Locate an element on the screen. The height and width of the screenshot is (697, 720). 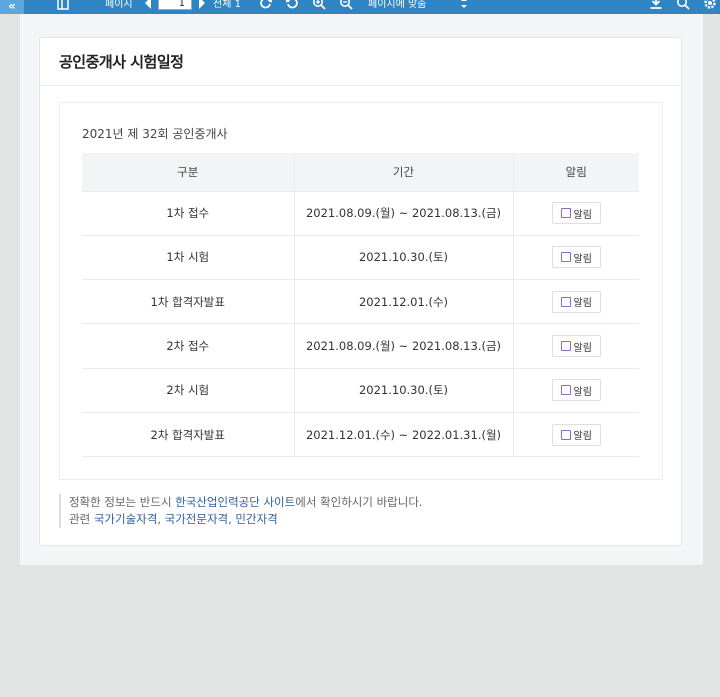
zoom-in-icon is located at coordinates (319, 7).